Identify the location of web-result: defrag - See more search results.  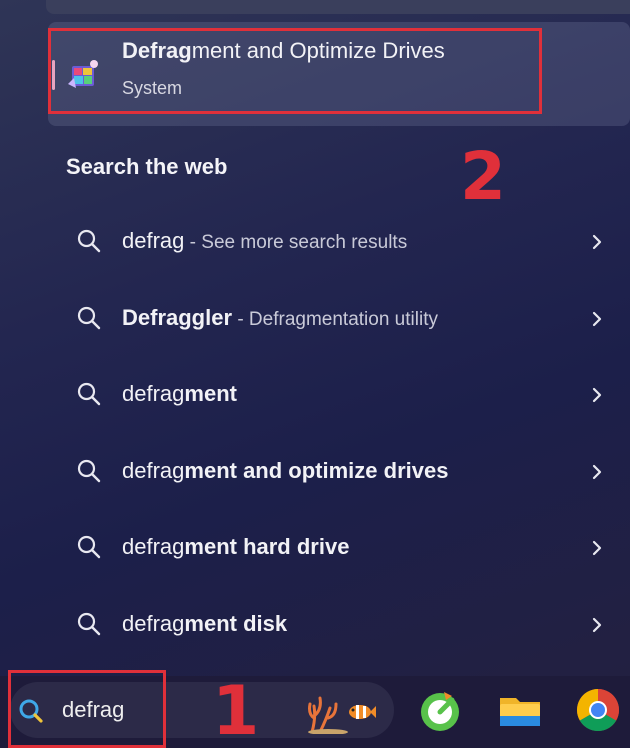
(315, 244).